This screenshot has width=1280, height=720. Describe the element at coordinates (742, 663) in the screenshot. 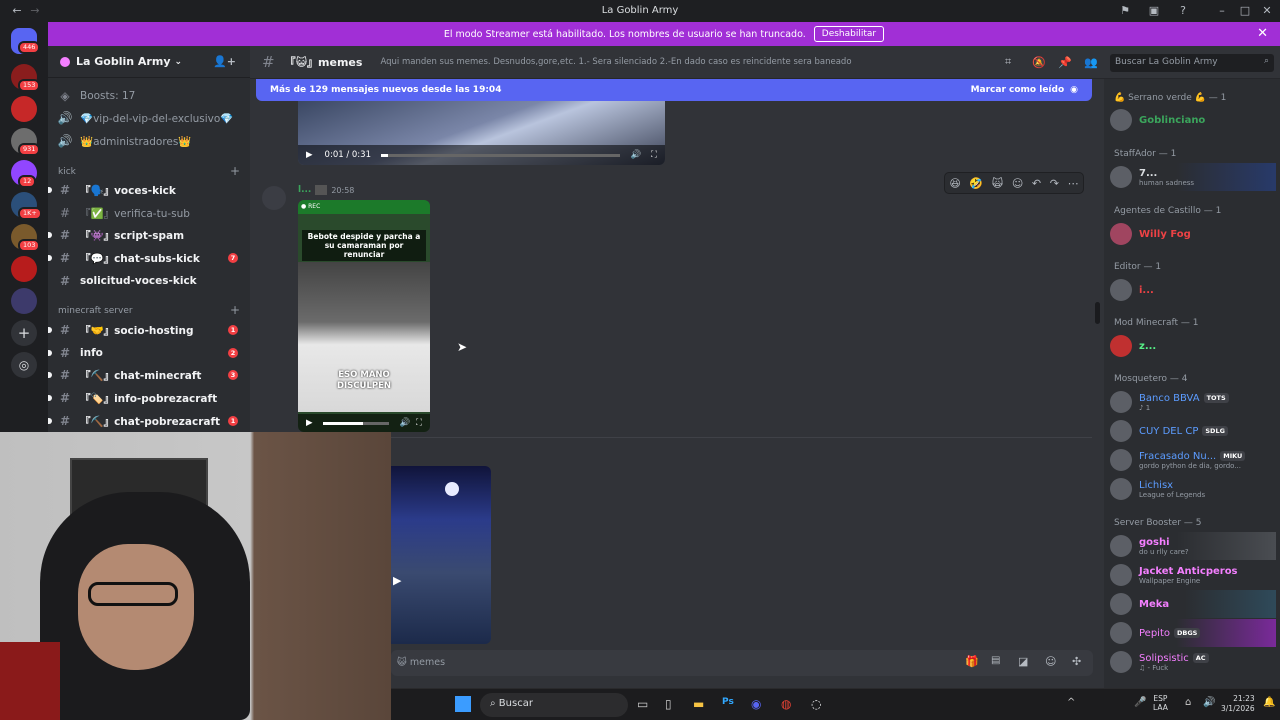

I see `message-composer: 😺 memes 🎁 ▤ ◪ ☺ ✣` at that location.